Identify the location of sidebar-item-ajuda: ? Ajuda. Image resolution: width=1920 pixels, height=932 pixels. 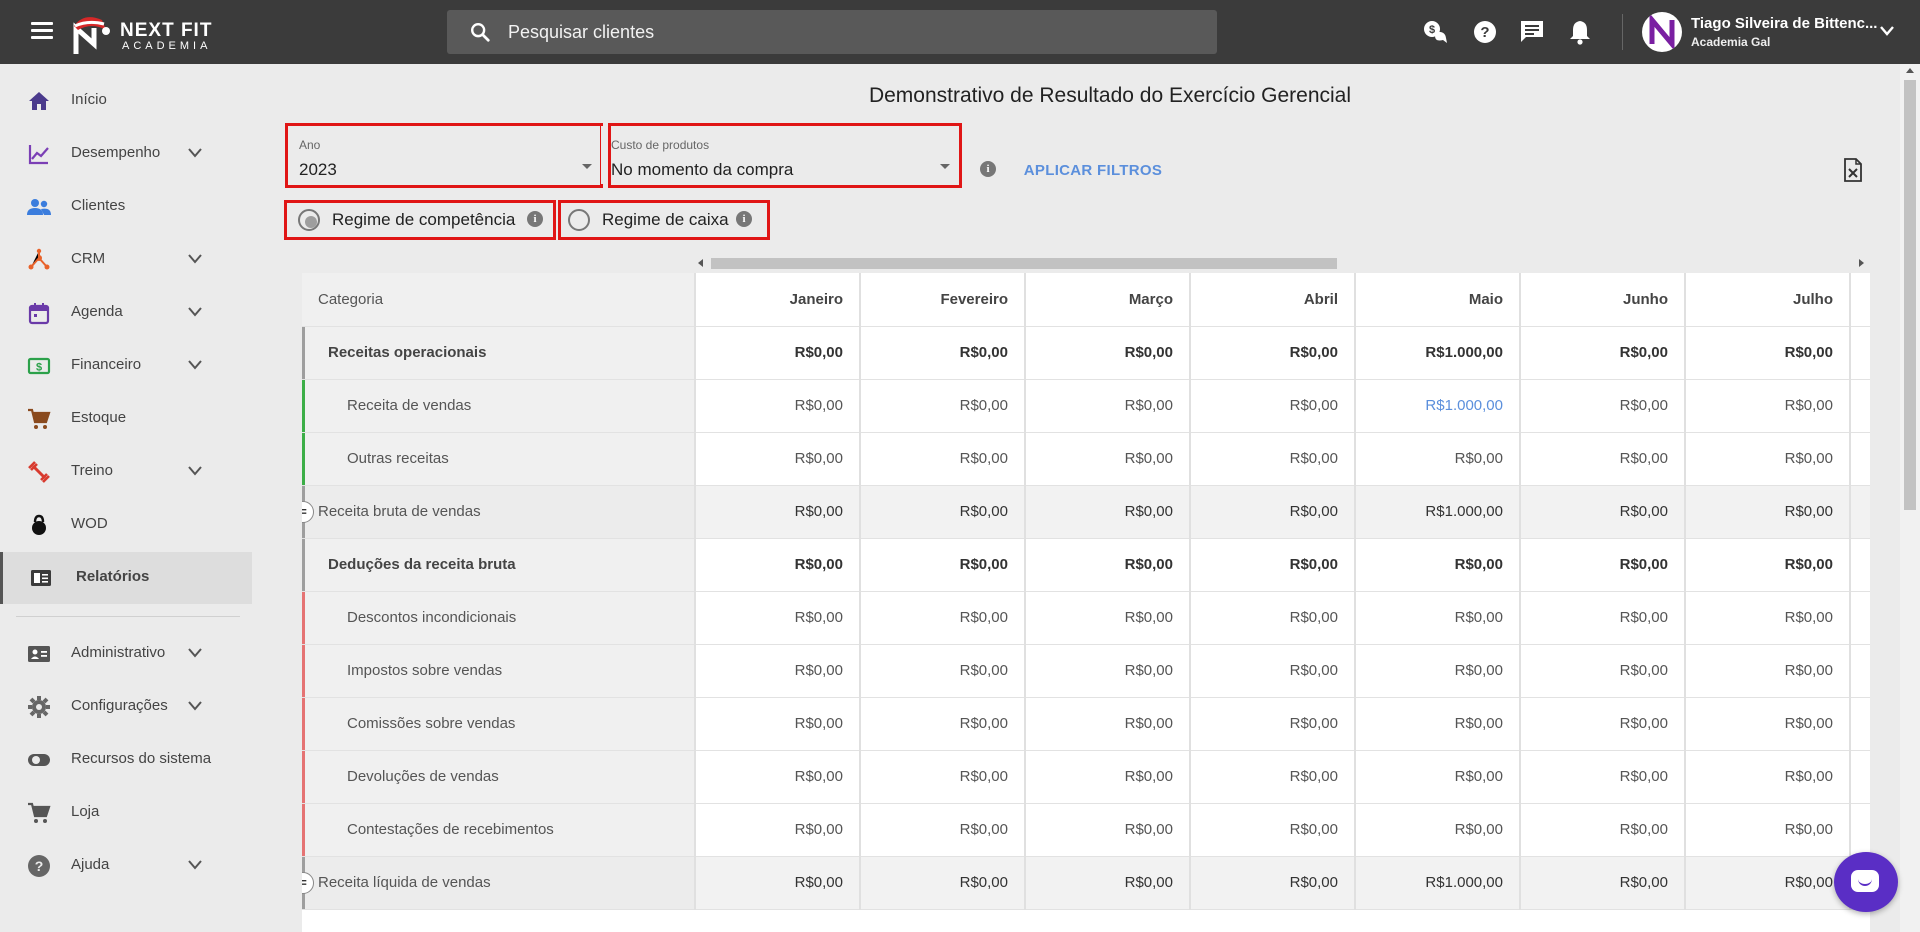
(126, 866).